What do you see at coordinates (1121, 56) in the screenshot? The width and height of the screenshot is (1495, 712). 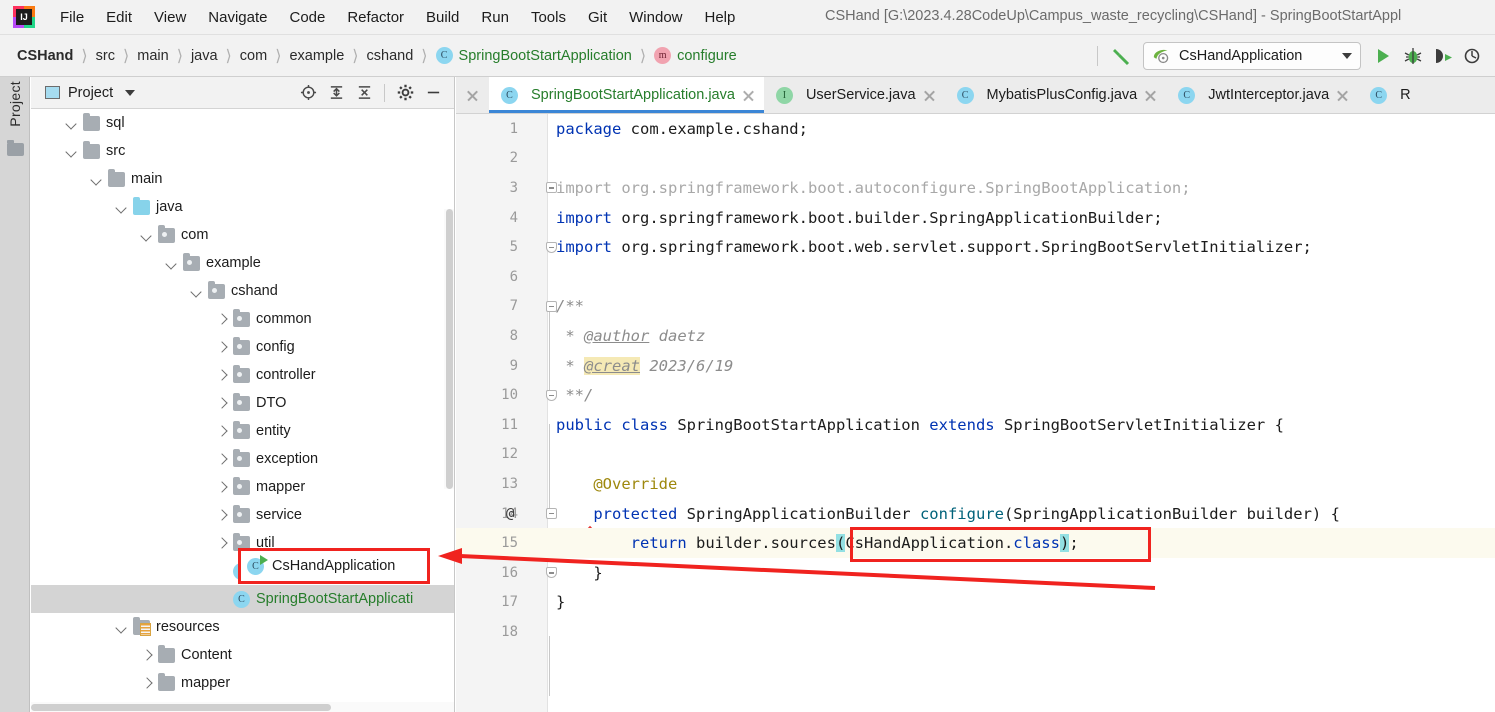 I see `build-project-button` at bounding box center [1121, 56].